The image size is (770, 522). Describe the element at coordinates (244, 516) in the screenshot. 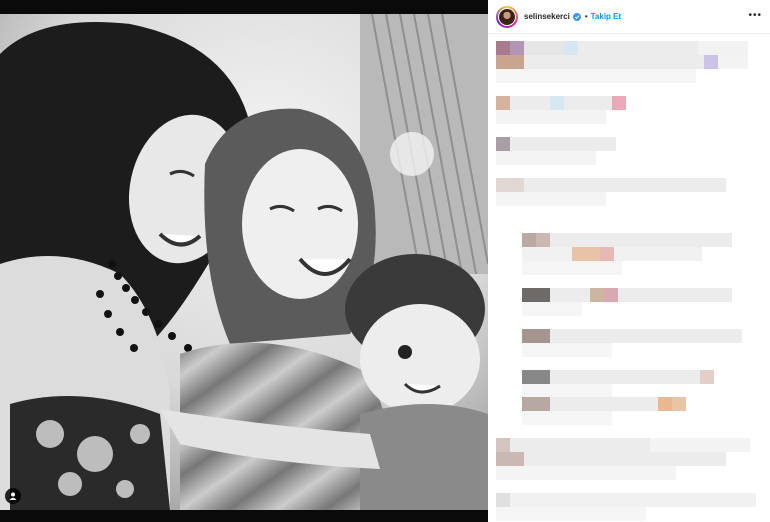

I see `bottom-border` at that location.